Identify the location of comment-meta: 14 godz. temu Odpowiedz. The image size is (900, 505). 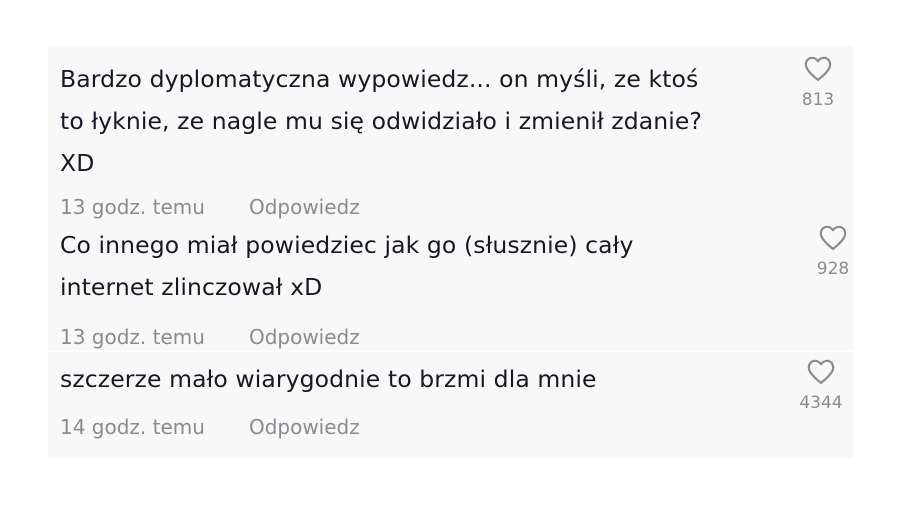
(210, 427).